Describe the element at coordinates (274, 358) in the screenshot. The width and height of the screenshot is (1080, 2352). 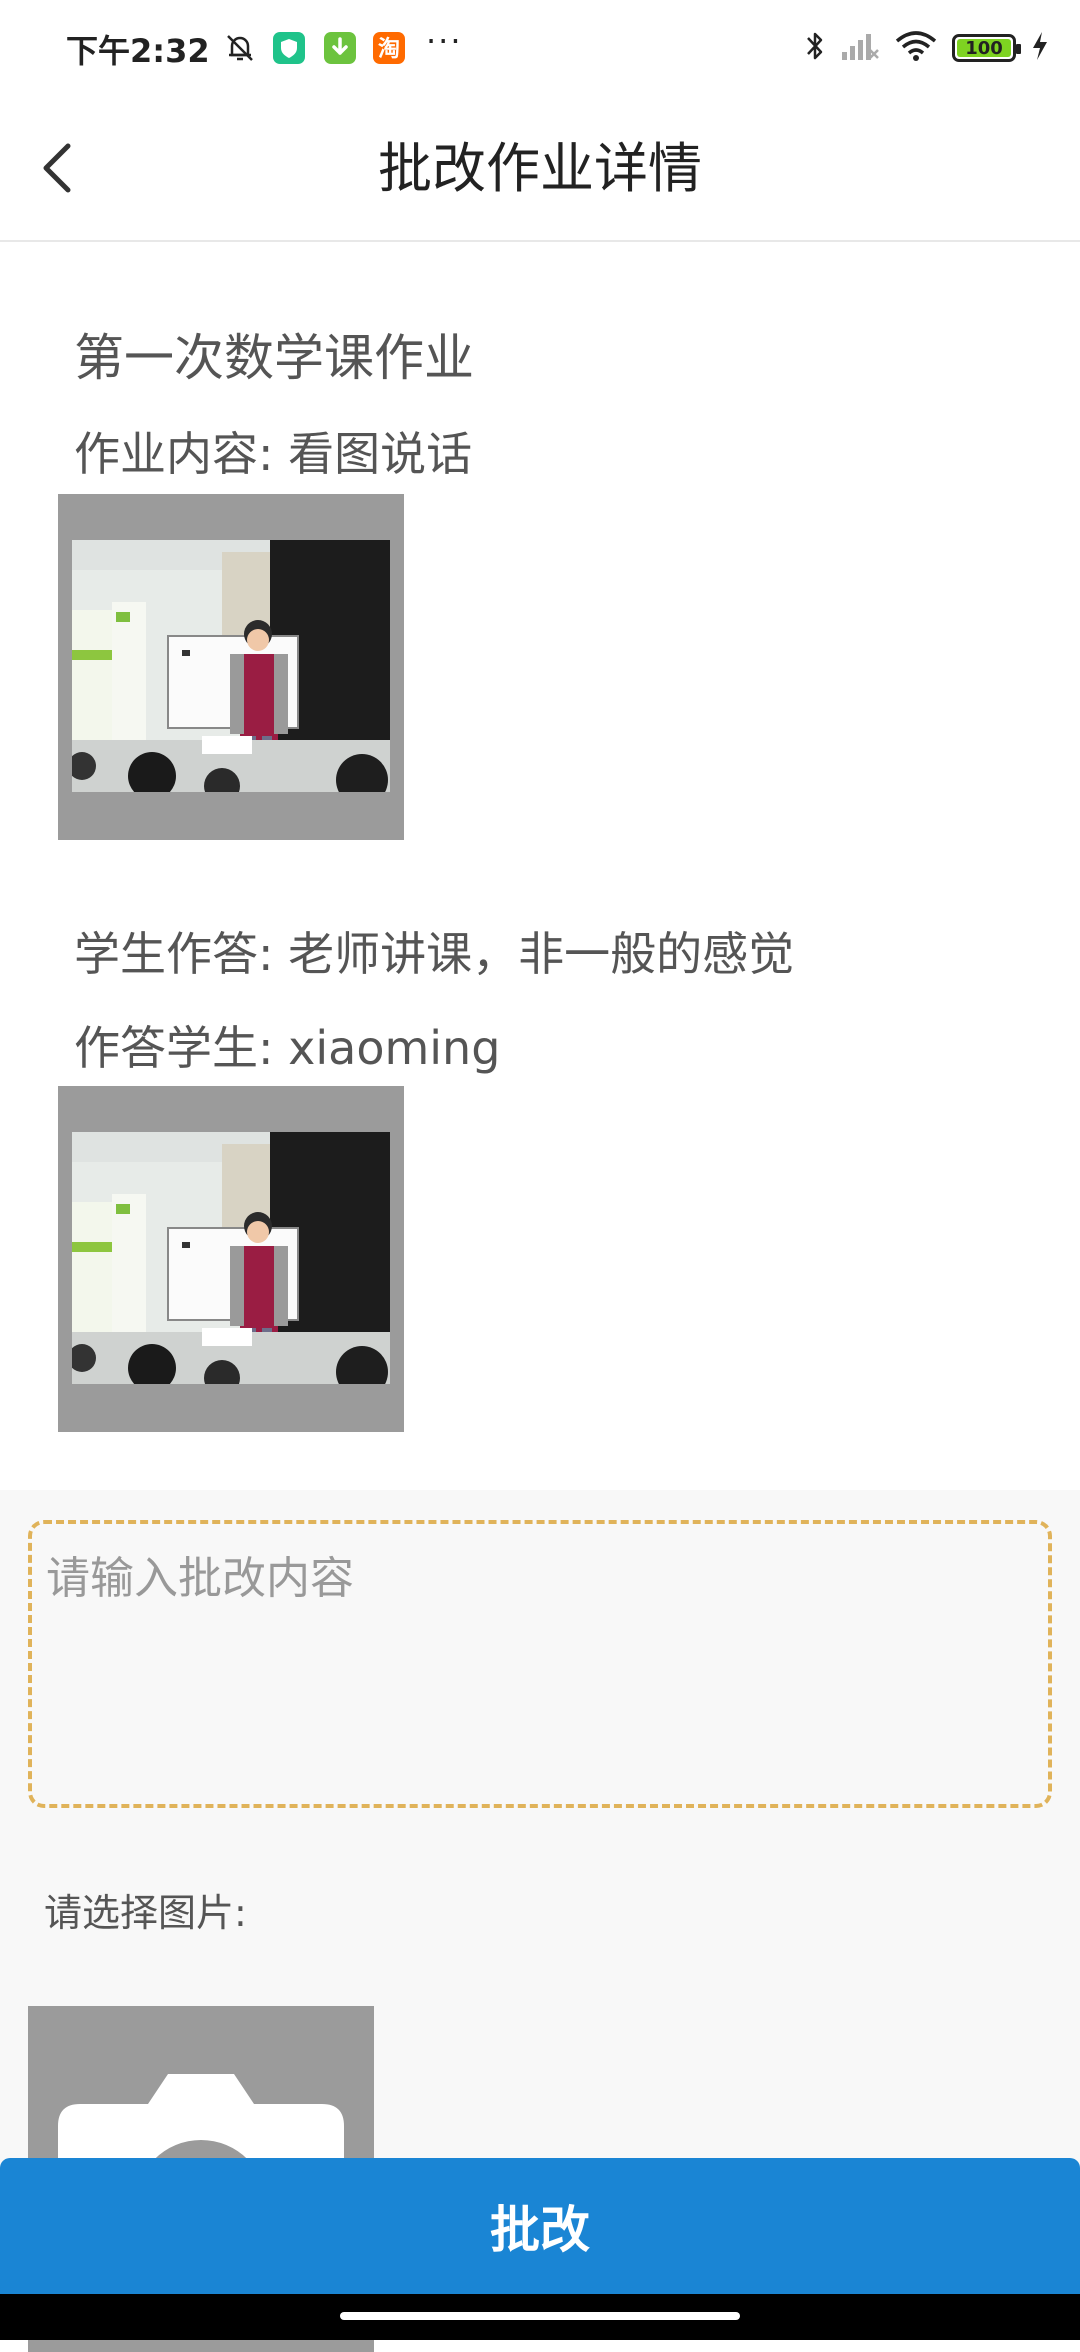
I see `homework-title: 第一次数学课作业` at that location.